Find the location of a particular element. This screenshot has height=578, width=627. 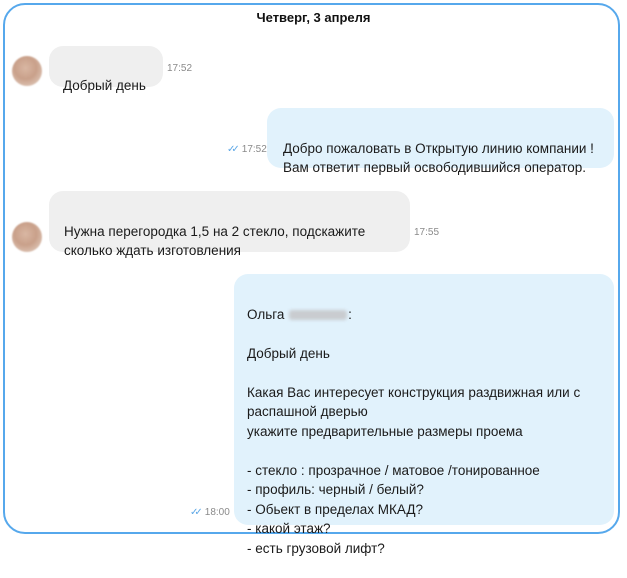

sender-suffix: : is located at coordinates (350, 314).